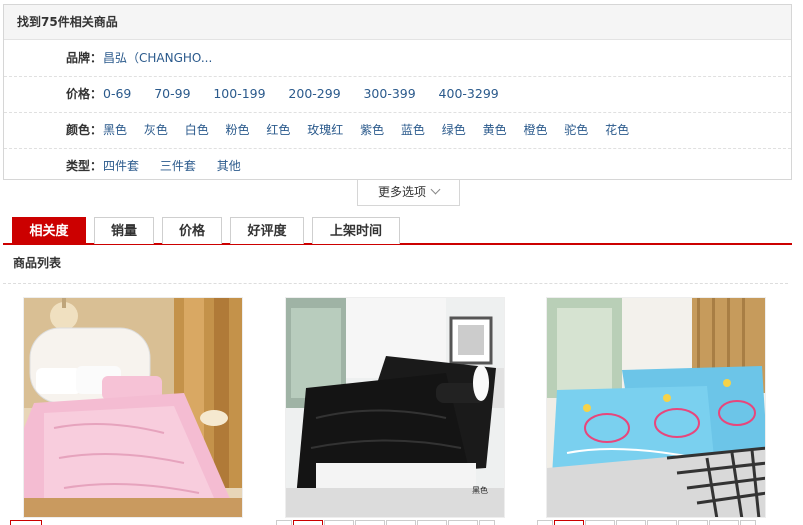 The image size is (803, 525). I want to click on chevron-down-icon, so click(435, 189).